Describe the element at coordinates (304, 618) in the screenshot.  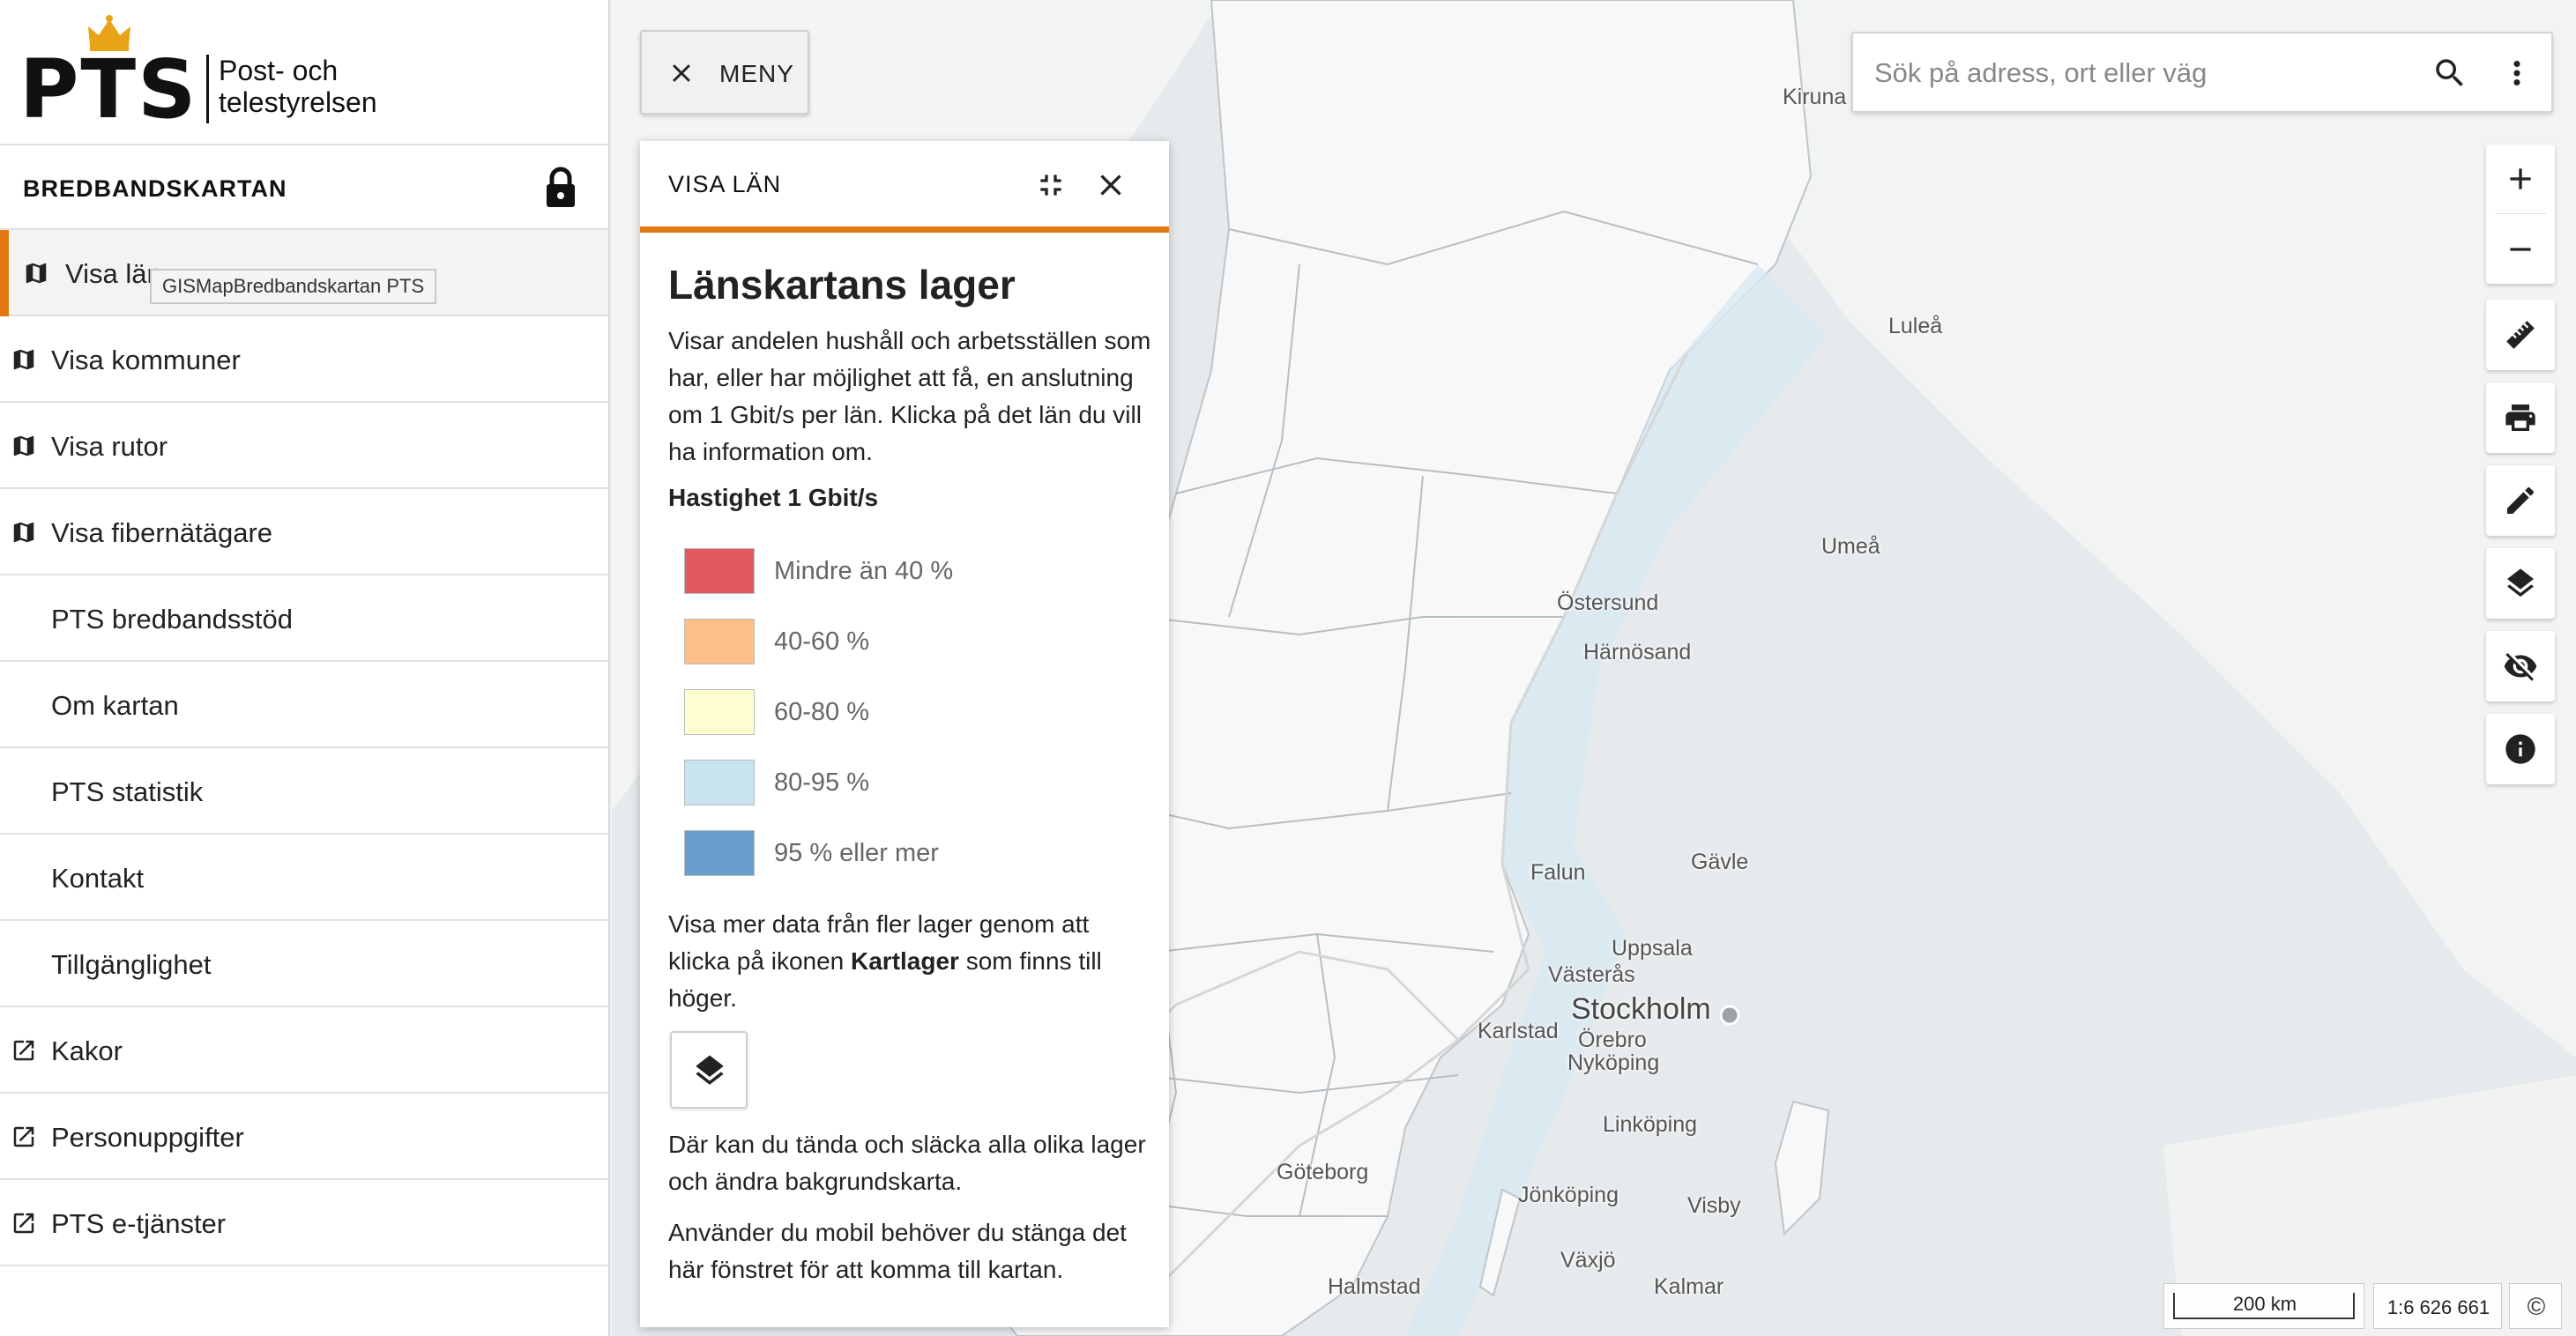
I see `sidebar-item-pts-bredbandsstod: PTS bredbandsstöd` at that location.